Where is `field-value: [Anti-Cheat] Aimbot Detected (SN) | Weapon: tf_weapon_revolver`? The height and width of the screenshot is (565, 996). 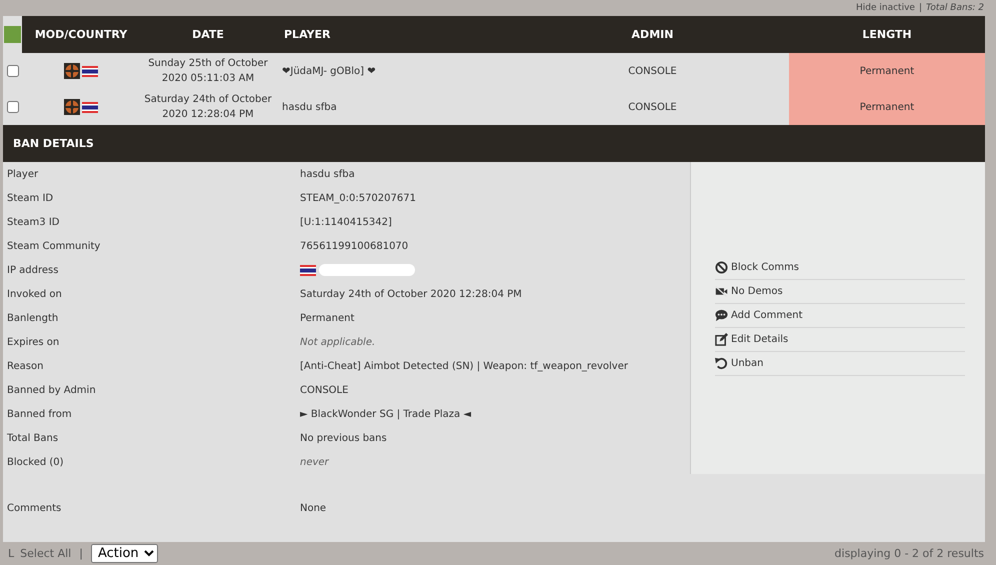
field-value: [Anti-Cheat] Aimbot Detected (SN) | Weapon: tf_weapon_revolver is located at coordinates (464, 366).